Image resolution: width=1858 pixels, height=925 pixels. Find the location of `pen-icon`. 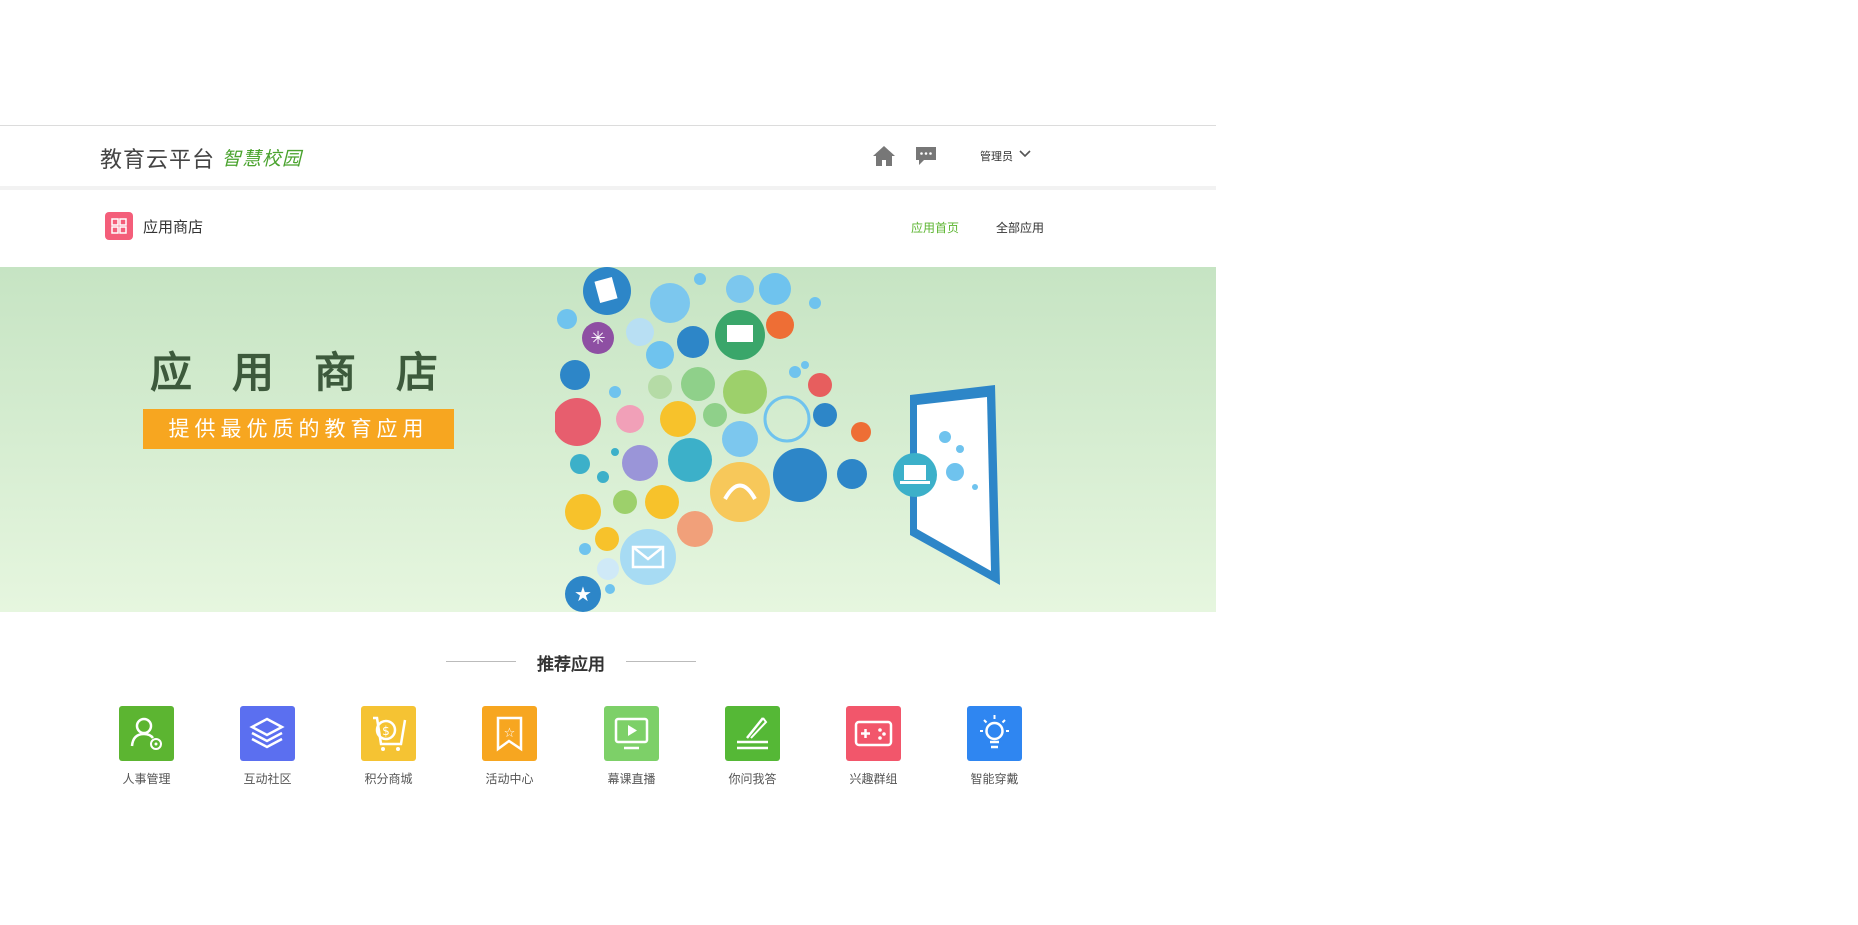

pen-icon is located at coordinates (752, 733).